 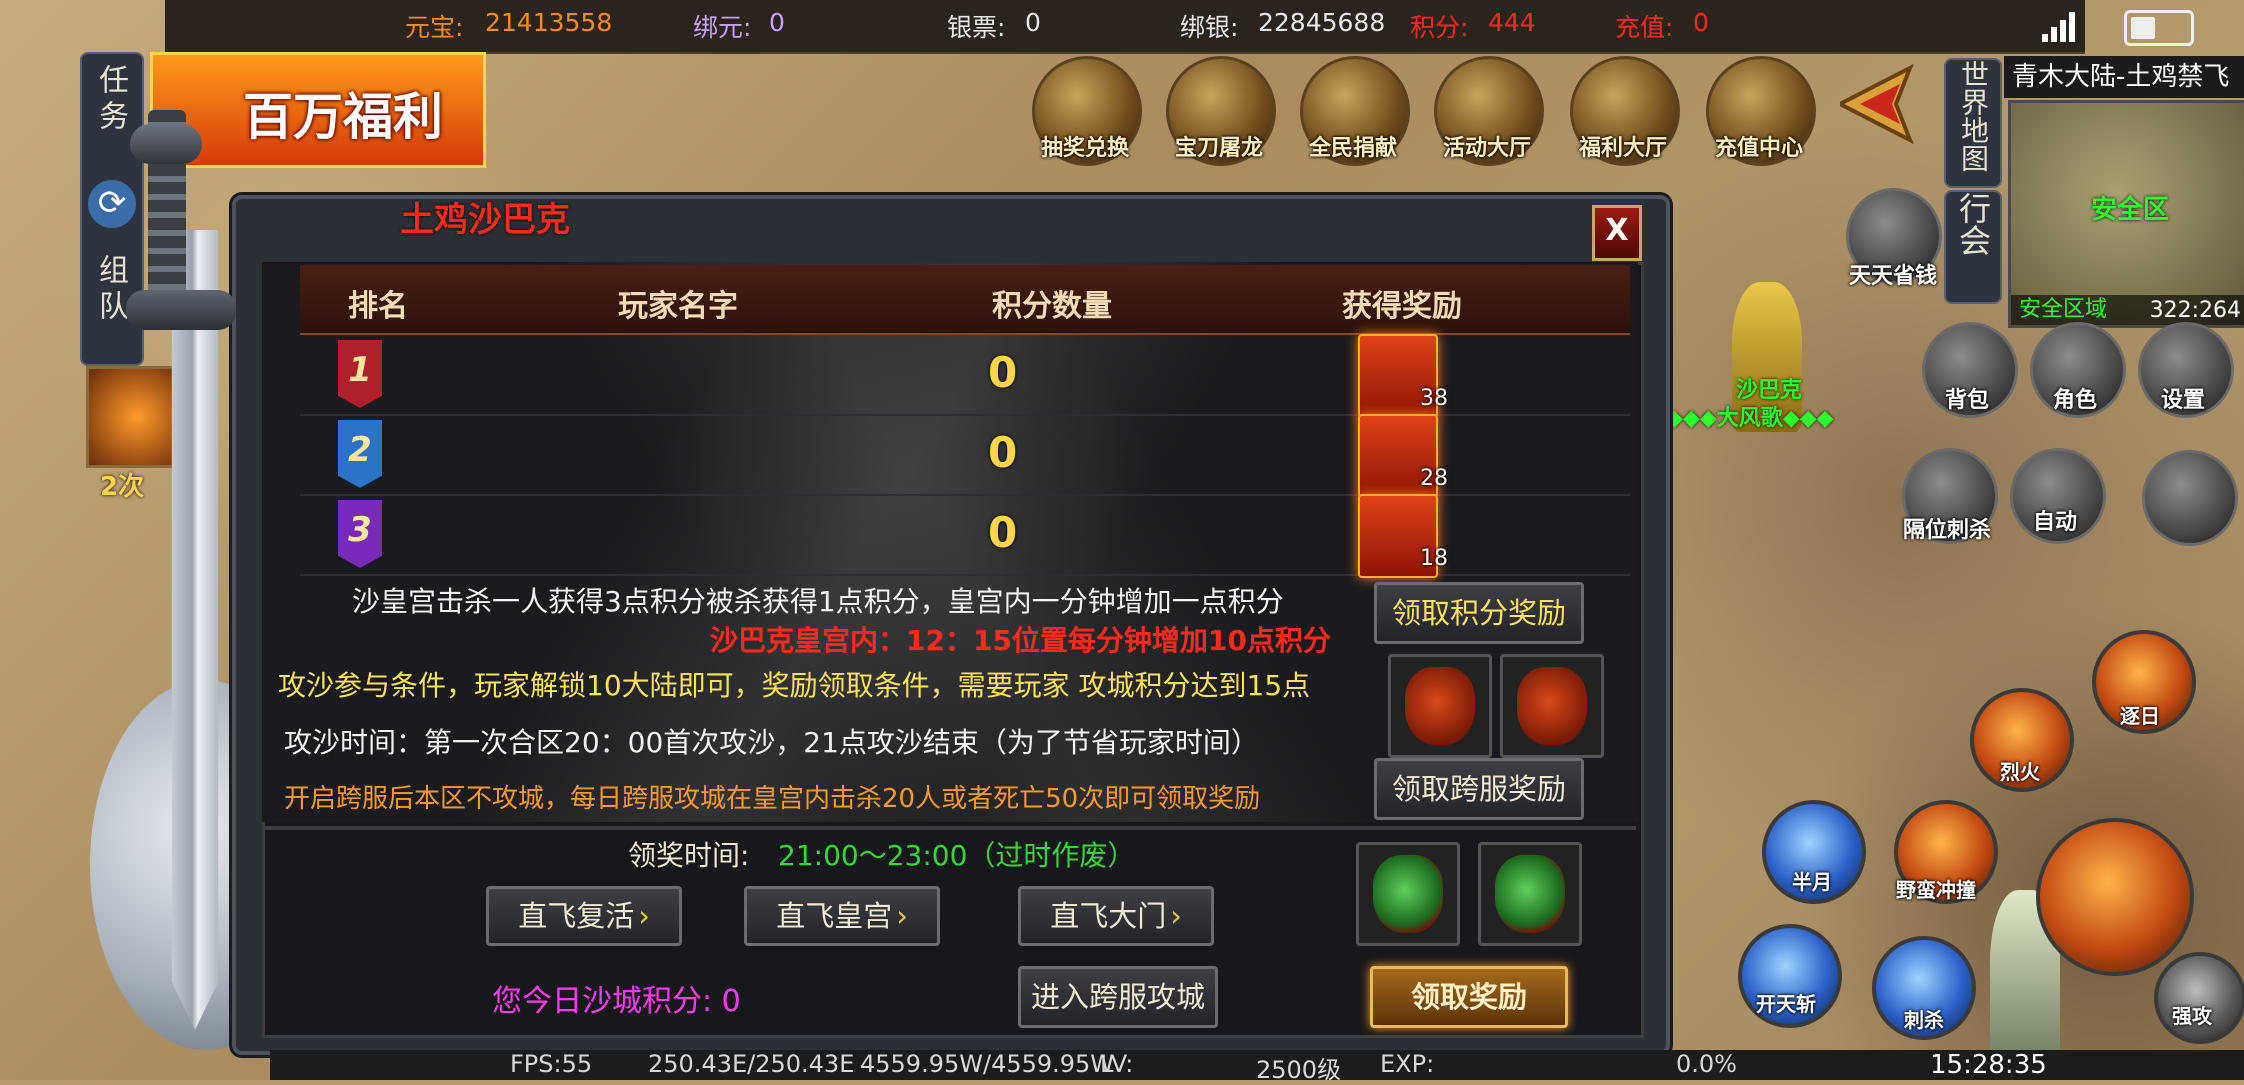 What do you see at coordinates (1087, 111) in the screenshot?
I see `event-lottery: 抽奖兑换` at bounding box center [1087, 111].